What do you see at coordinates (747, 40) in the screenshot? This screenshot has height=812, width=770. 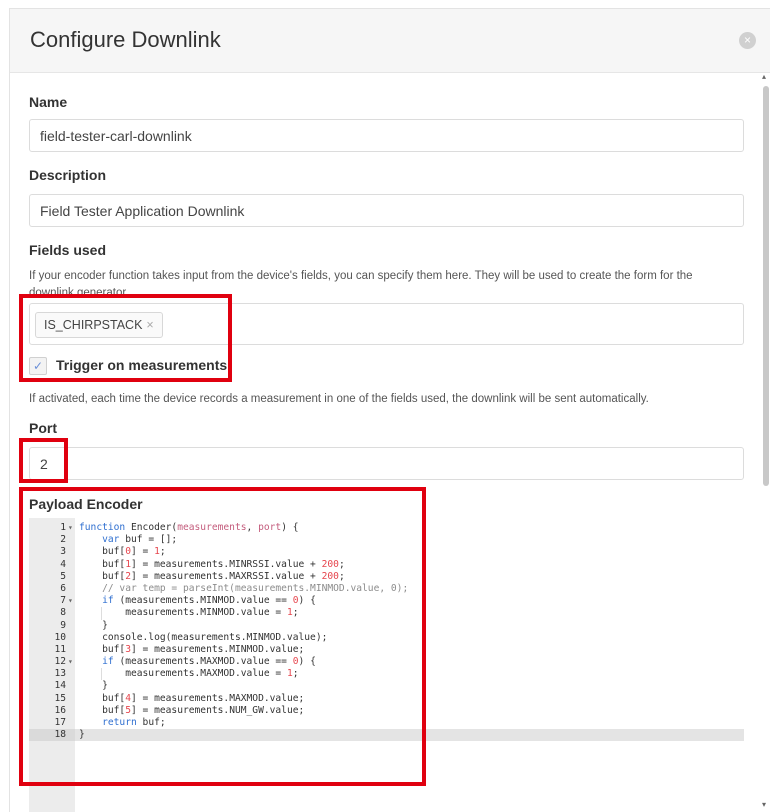 I see `close-icon: ×` at bounding box center [747, 40].